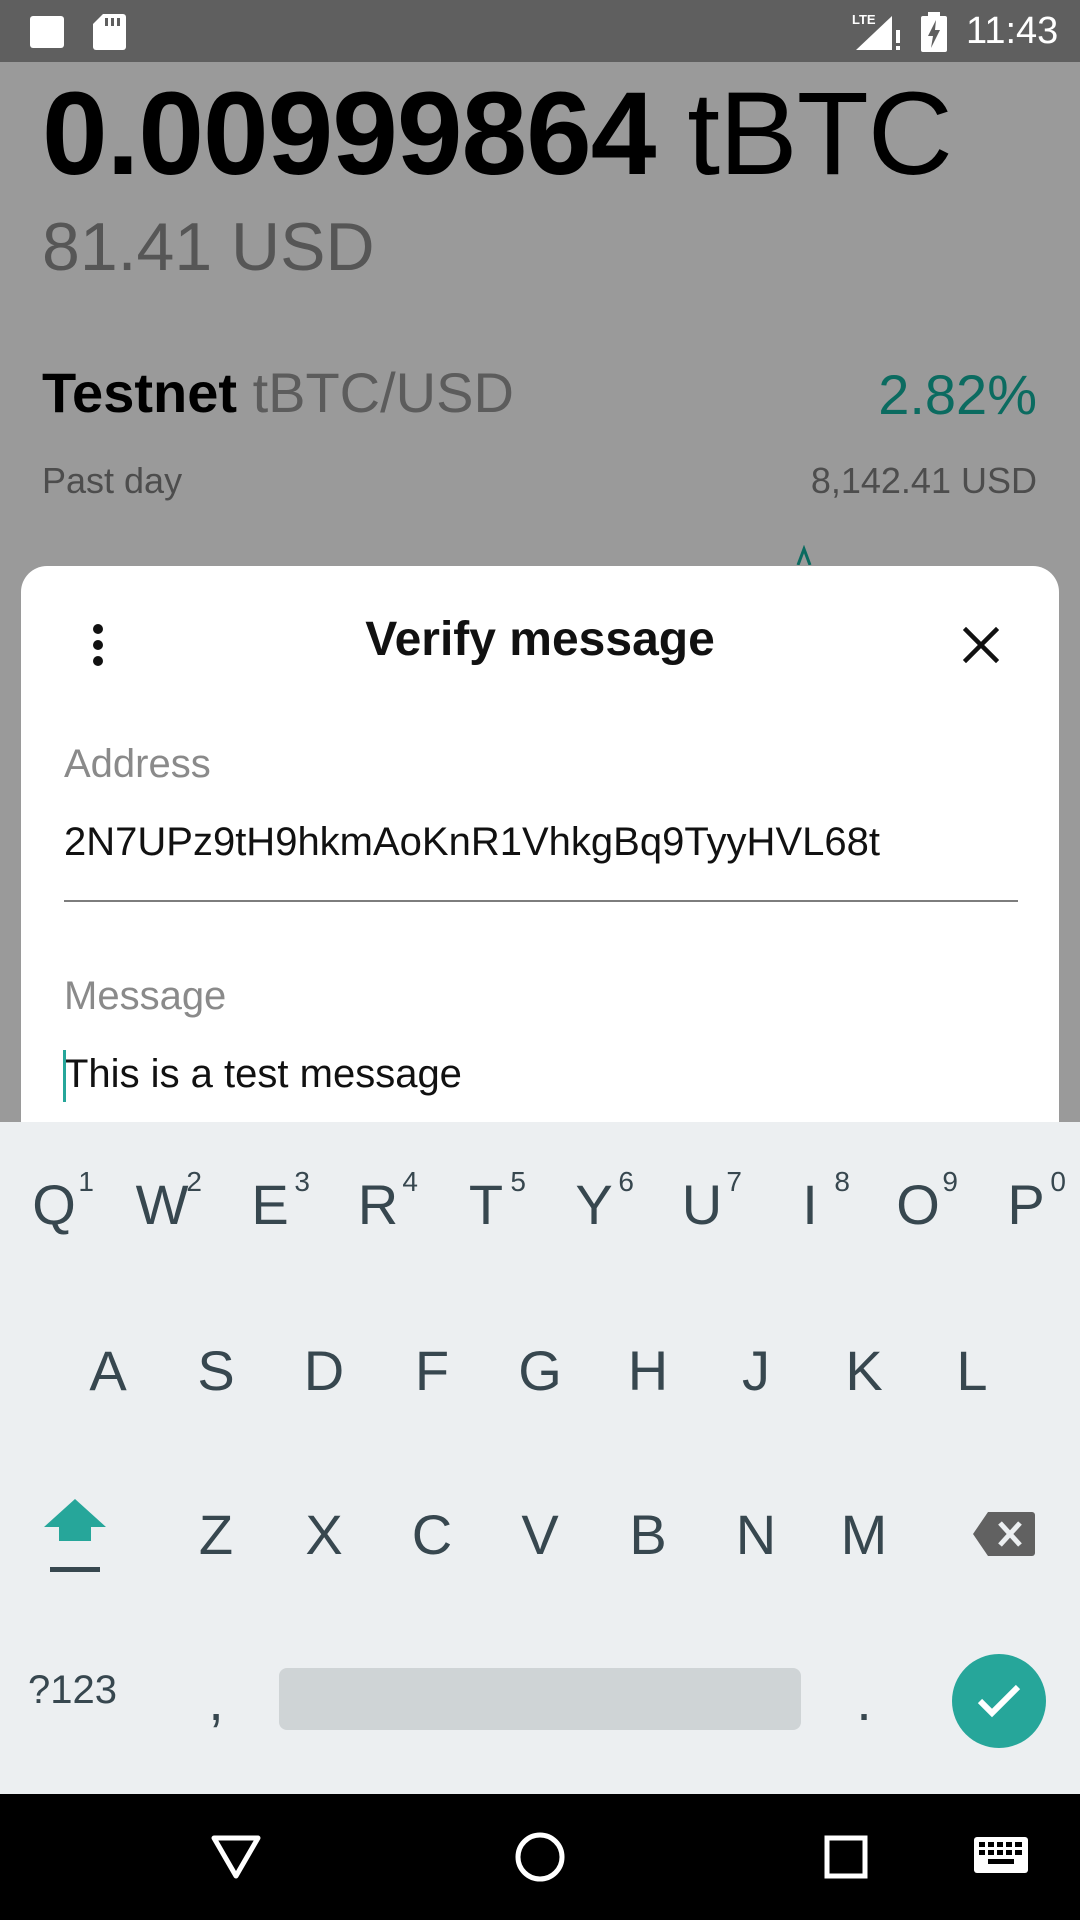 The image size is (1080, 1920). I want to click on key-label: Y, so click(594, 1204).